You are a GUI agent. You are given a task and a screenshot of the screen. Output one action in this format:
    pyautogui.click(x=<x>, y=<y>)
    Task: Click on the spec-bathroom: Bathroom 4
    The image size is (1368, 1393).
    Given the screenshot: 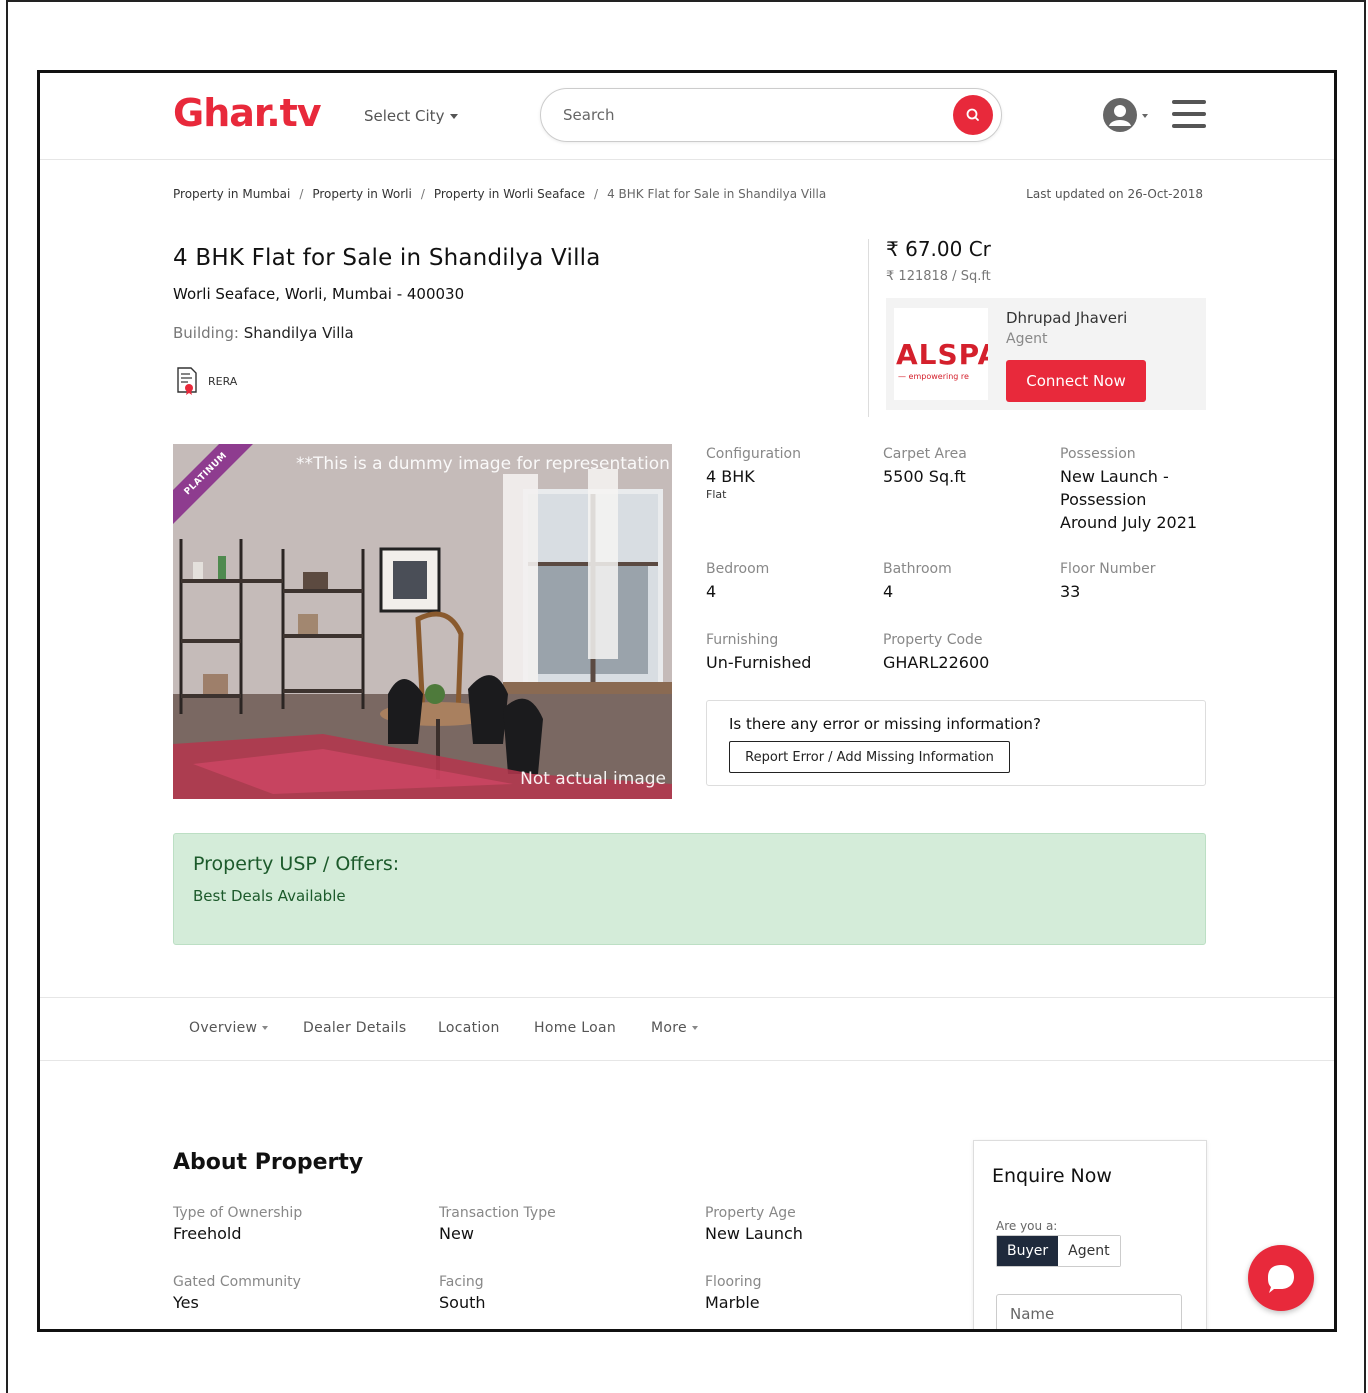 What is the action you would take?
    pyautogui.click(x=917, y=582)
    